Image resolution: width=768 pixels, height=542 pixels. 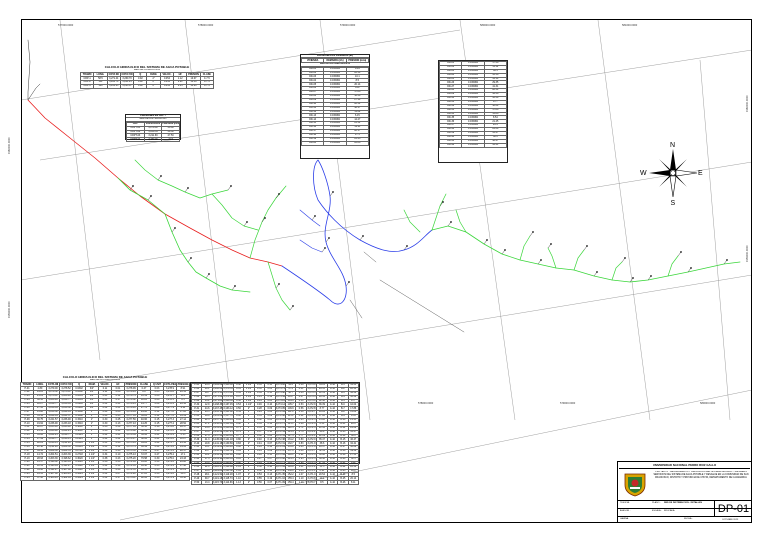 I want to click on table-cell: 20.88, so click(x=357, y=143).